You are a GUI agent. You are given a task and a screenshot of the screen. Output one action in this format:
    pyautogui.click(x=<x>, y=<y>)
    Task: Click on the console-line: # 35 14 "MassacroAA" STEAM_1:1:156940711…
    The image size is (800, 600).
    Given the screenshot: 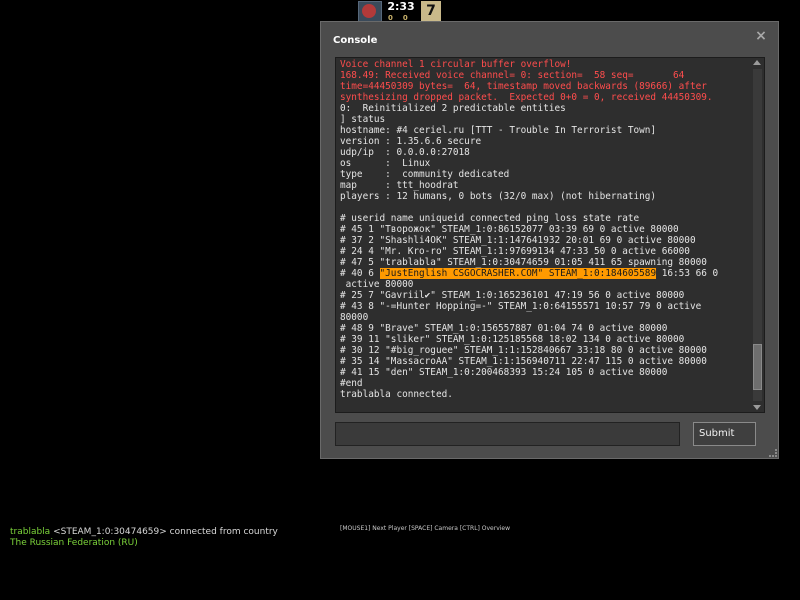 What is the action you would take?
    pyautogui.click(x=523, y=361)
    